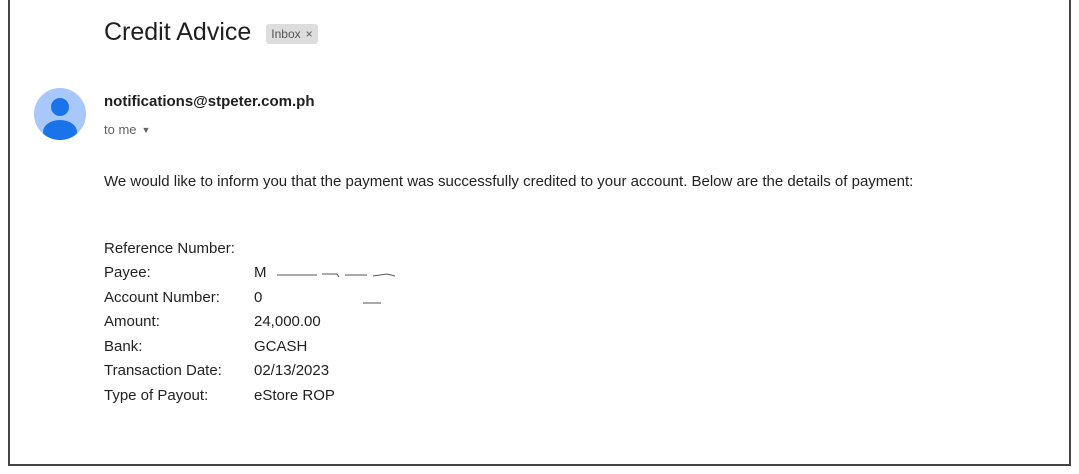 The width and height of the screenshot is (1079, 474). I want to click on detail-label: Type of Payout:, so click(156, 395).